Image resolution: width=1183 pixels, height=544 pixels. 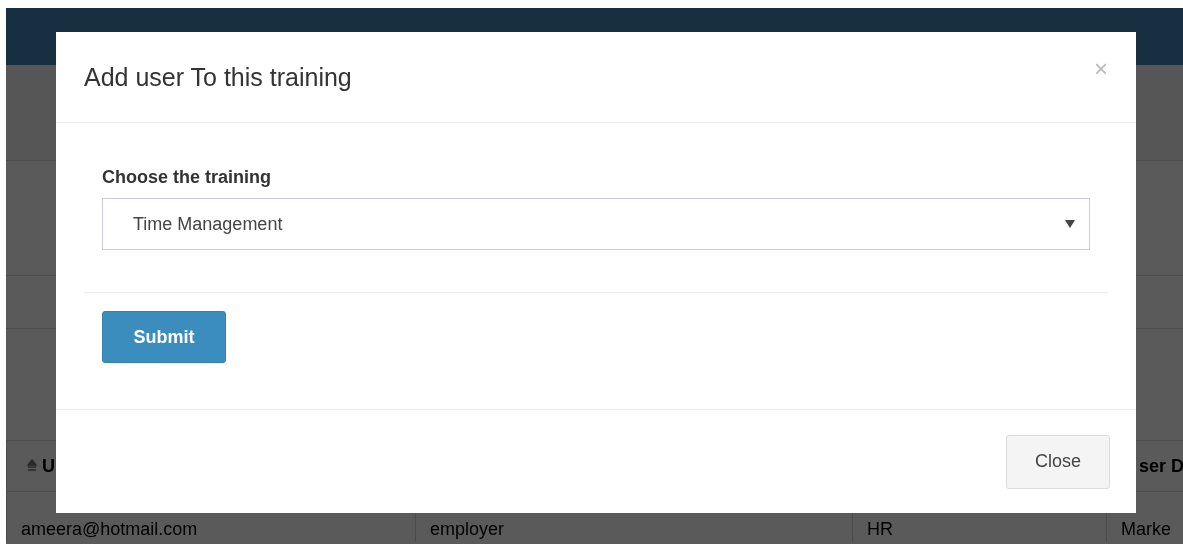 I want to click on submit-button: Submit, so click(x=164, y=337).